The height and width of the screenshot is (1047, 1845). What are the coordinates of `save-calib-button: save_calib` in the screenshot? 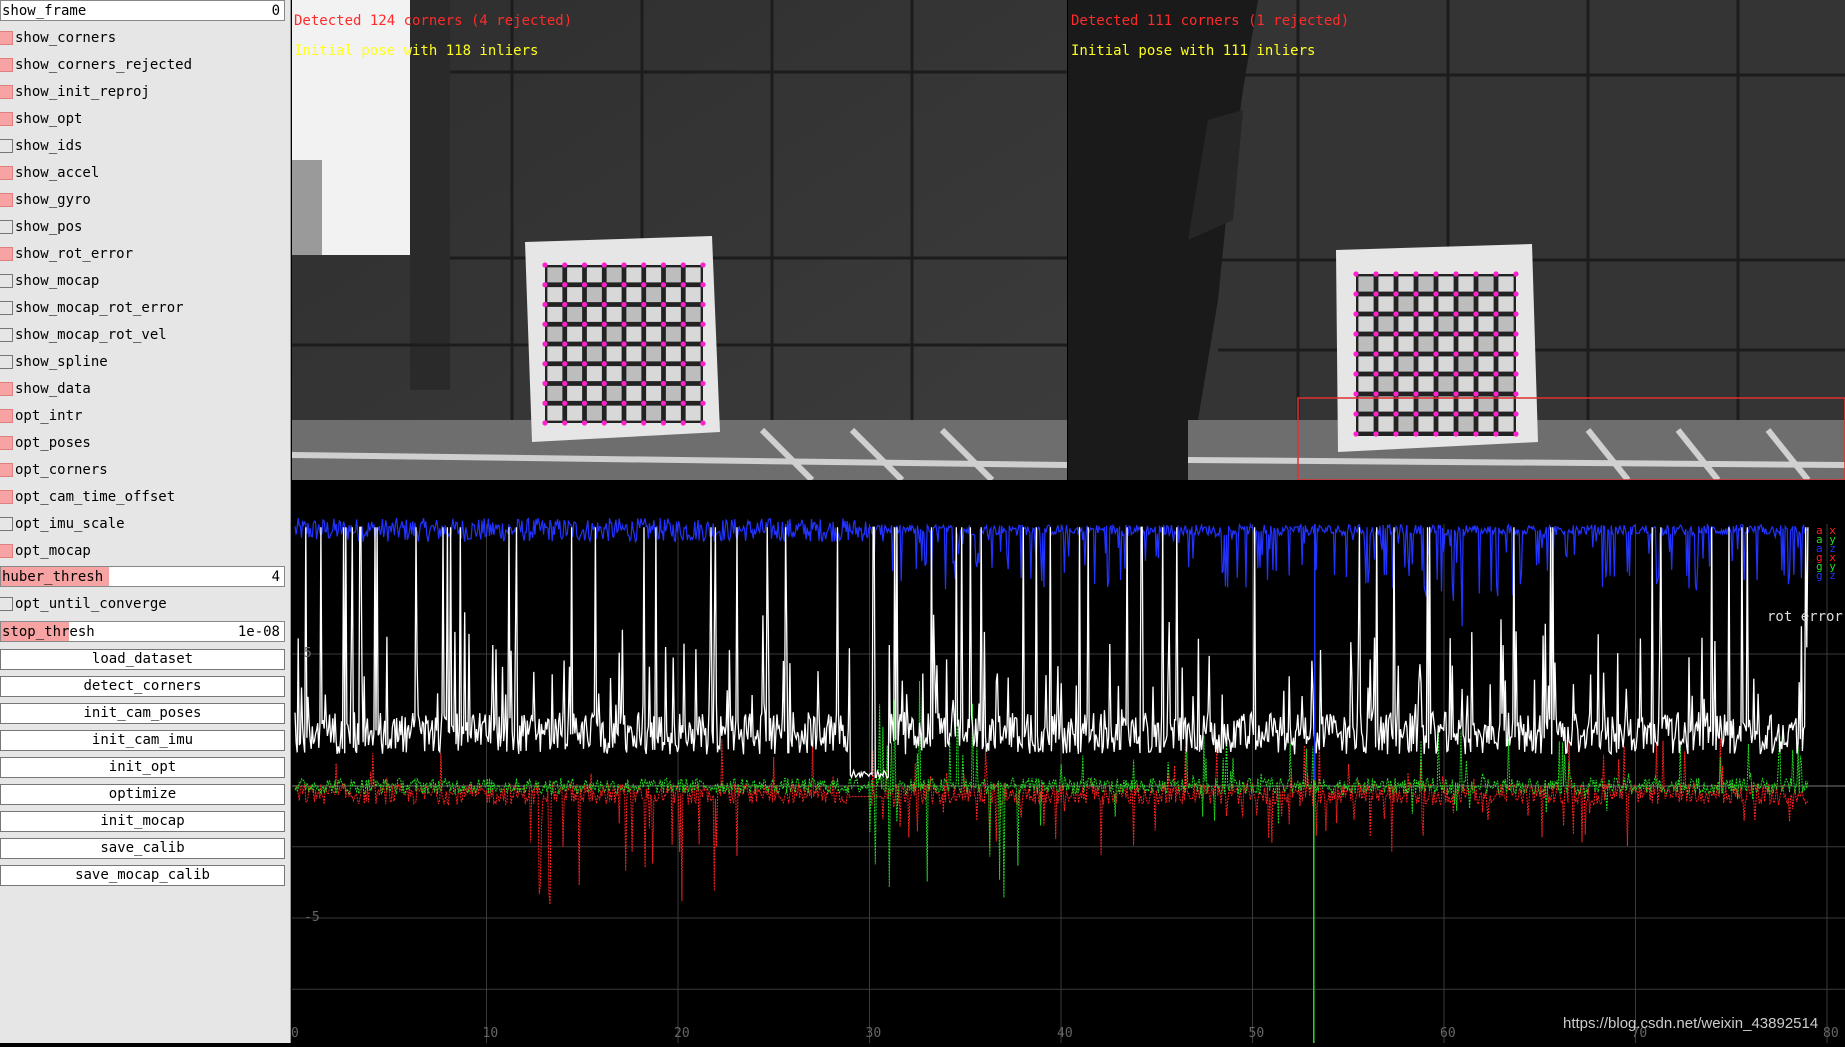 It's located at (142, 848).